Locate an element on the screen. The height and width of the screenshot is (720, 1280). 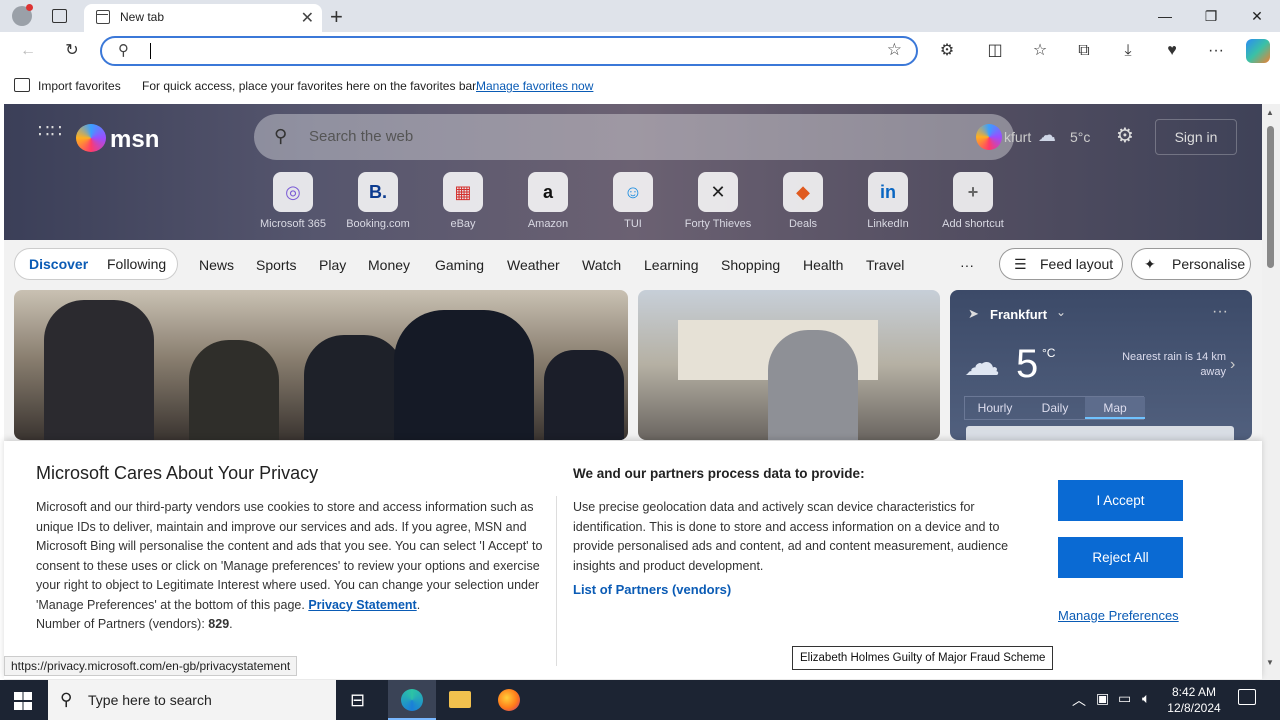
nav-item: Travel is located at coordinates (885, 265).